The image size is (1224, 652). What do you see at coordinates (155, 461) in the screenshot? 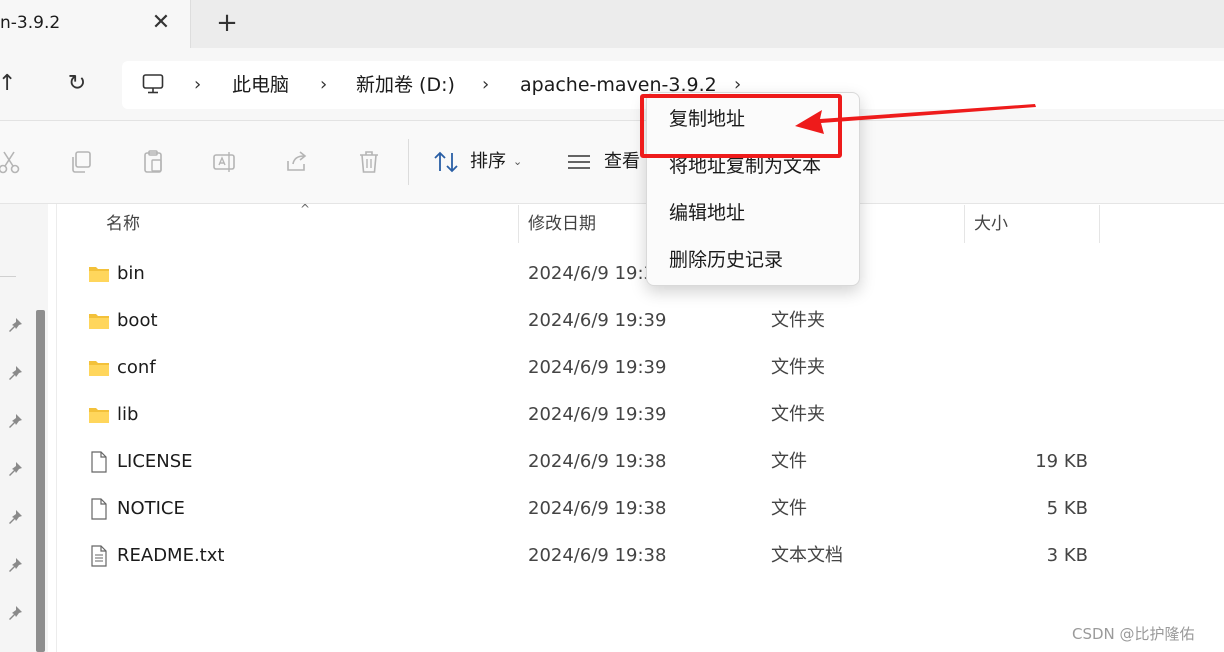
I see `file-name: LICENSE` at bounding box center [155, 461].